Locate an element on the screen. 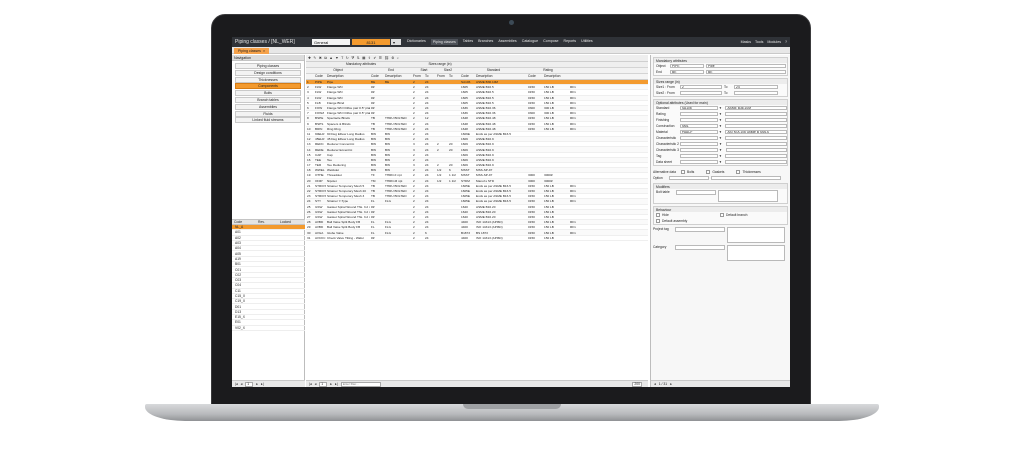 This screenshot has width=1024, height=454. delete-icon: ✖ is located at coordinates (320, 58).